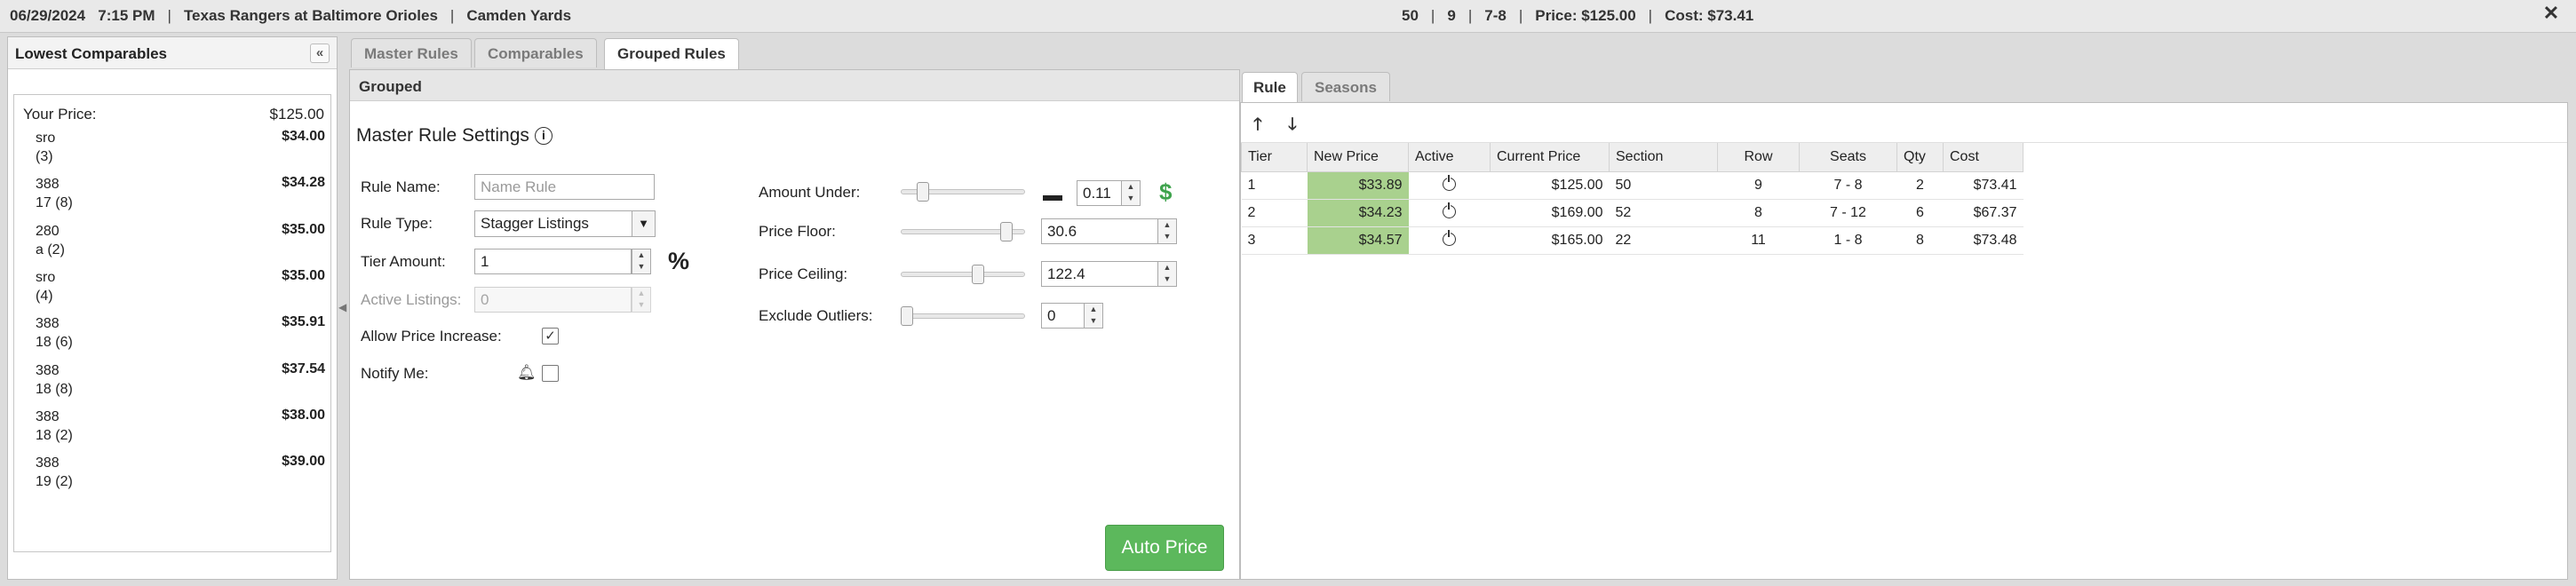 This screenshot has width=2576, height=586. I want to click on column-header-cost: Cost, so click(1983, 158).